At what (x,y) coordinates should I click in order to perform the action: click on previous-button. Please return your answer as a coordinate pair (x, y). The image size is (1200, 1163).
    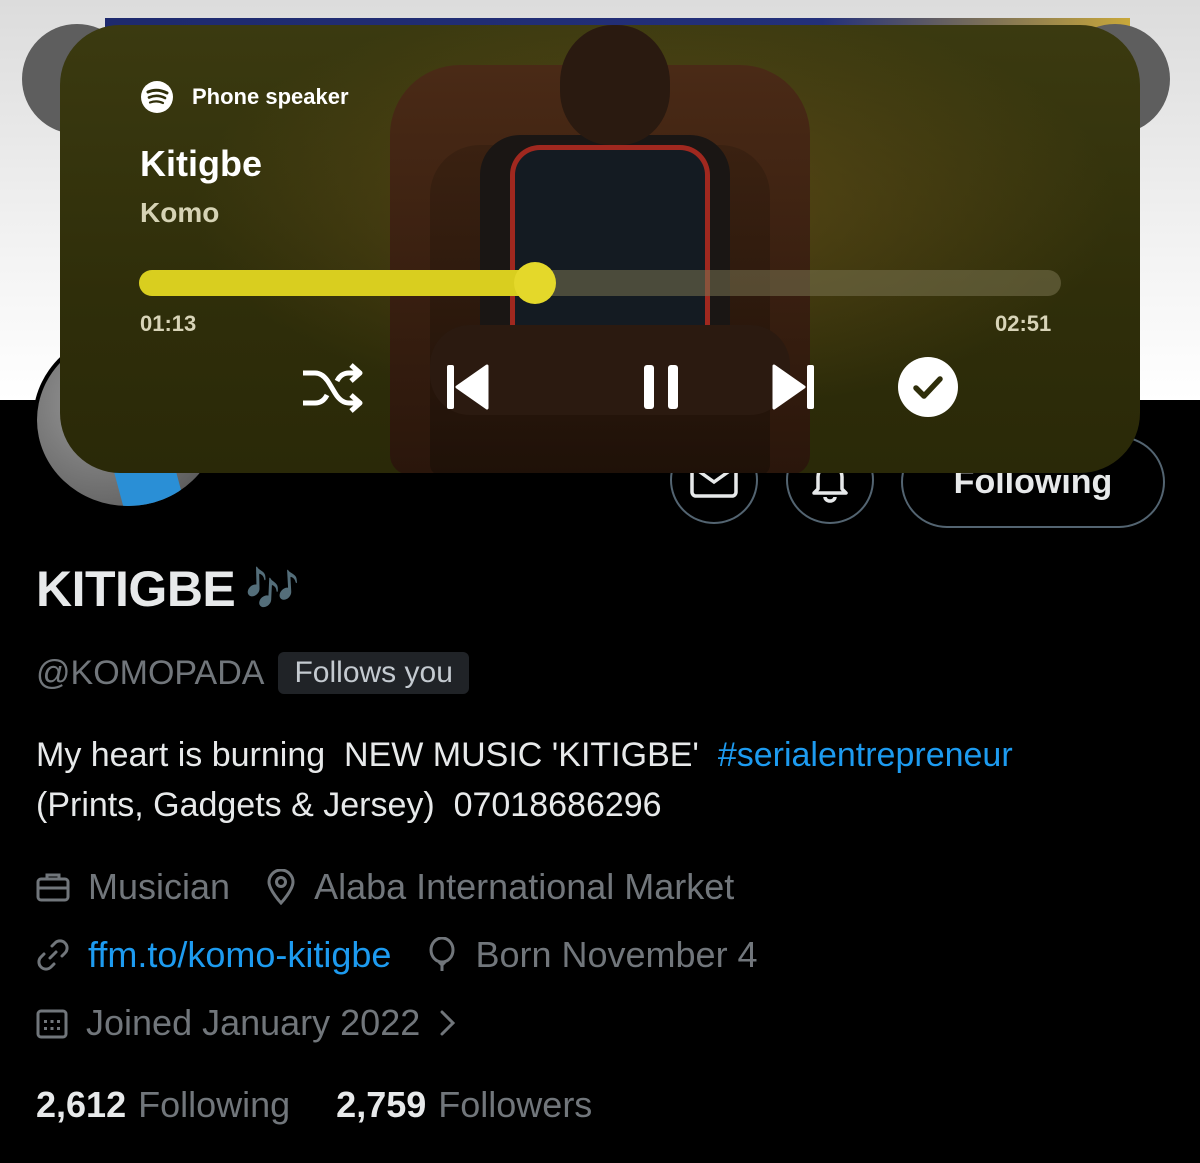
    Looking at the image, I should click on (467, 387).